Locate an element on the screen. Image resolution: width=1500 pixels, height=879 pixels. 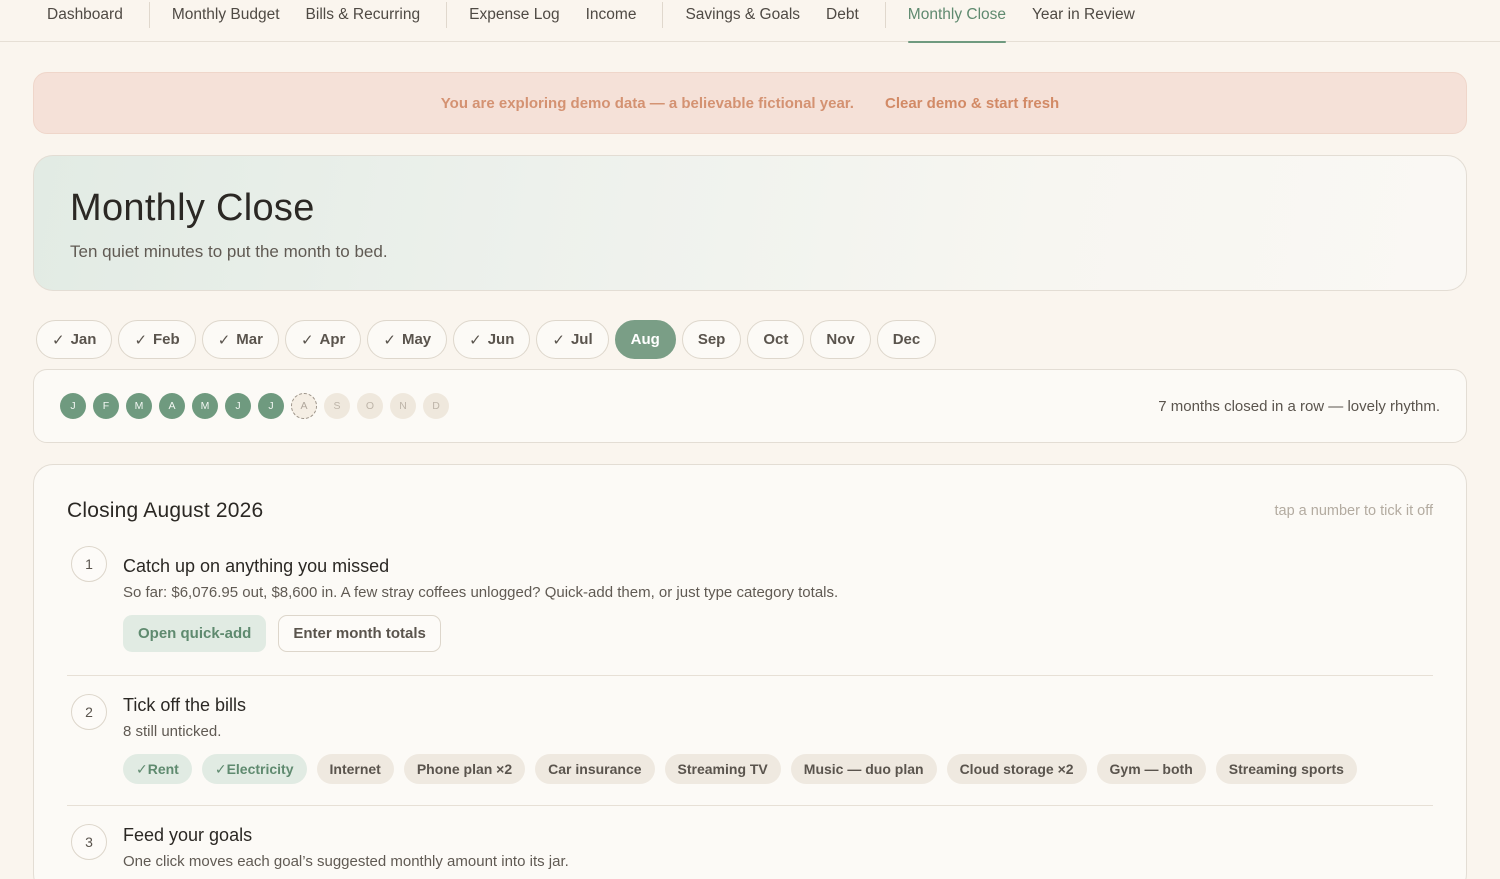
streak-dot-future: S is located at coordinates (337, 406).